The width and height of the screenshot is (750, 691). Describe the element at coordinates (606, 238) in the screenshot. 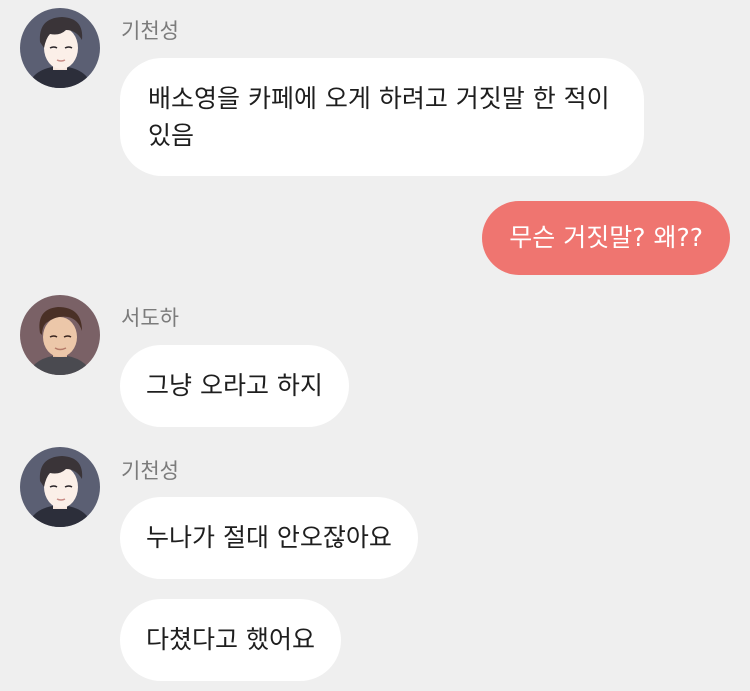

I see `own-message-bubble: 무슨 거짓말? 왜??` at that location.